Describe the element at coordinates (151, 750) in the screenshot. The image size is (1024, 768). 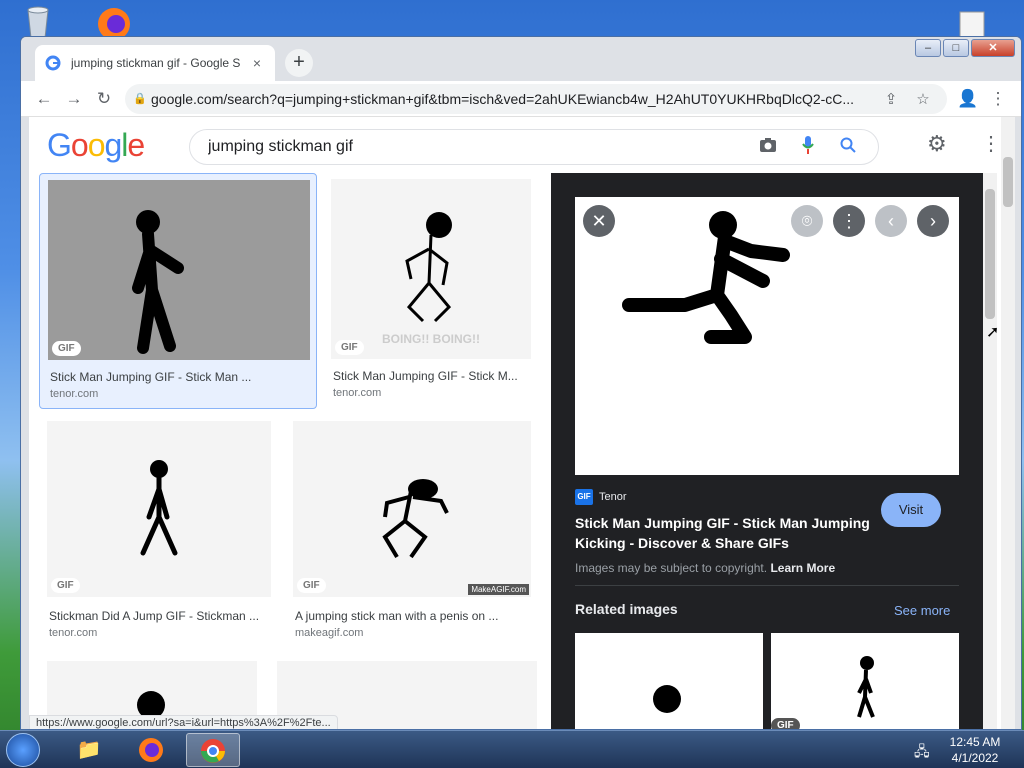
I see `firefox-taskbar-icon` at that location.